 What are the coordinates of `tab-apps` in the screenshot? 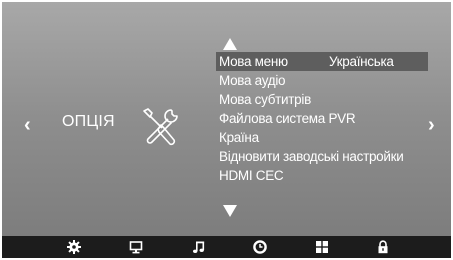 It's located at (322, 247).